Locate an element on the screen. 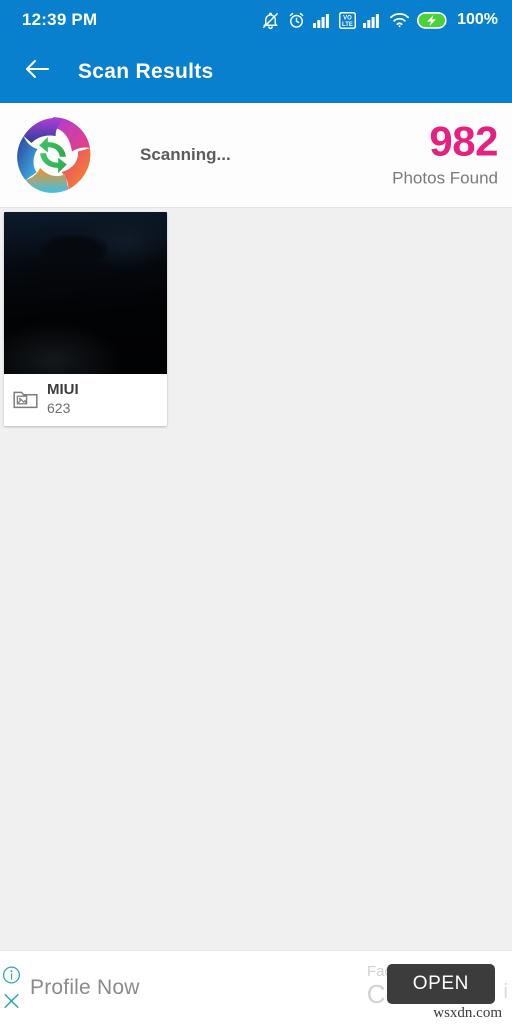 This screenshot has height=1024, width=512. ad-badges is located at coordinates (11, 987).